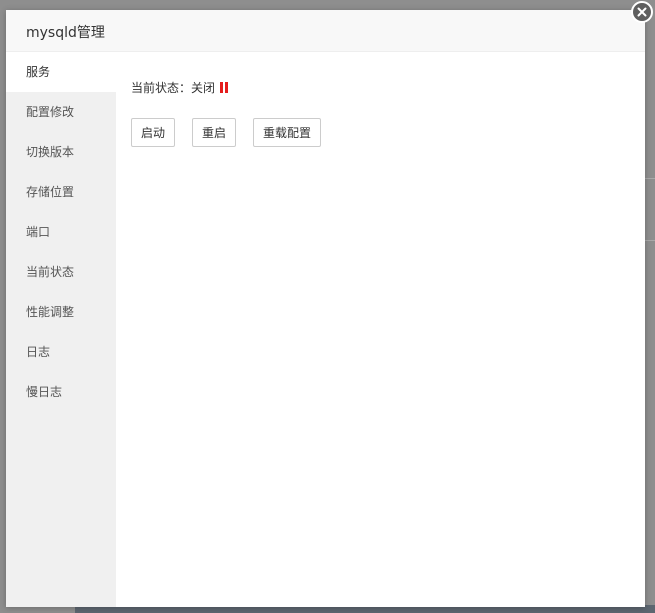  I want to click on dialog-header: mysqld管理, so click(325, 31).